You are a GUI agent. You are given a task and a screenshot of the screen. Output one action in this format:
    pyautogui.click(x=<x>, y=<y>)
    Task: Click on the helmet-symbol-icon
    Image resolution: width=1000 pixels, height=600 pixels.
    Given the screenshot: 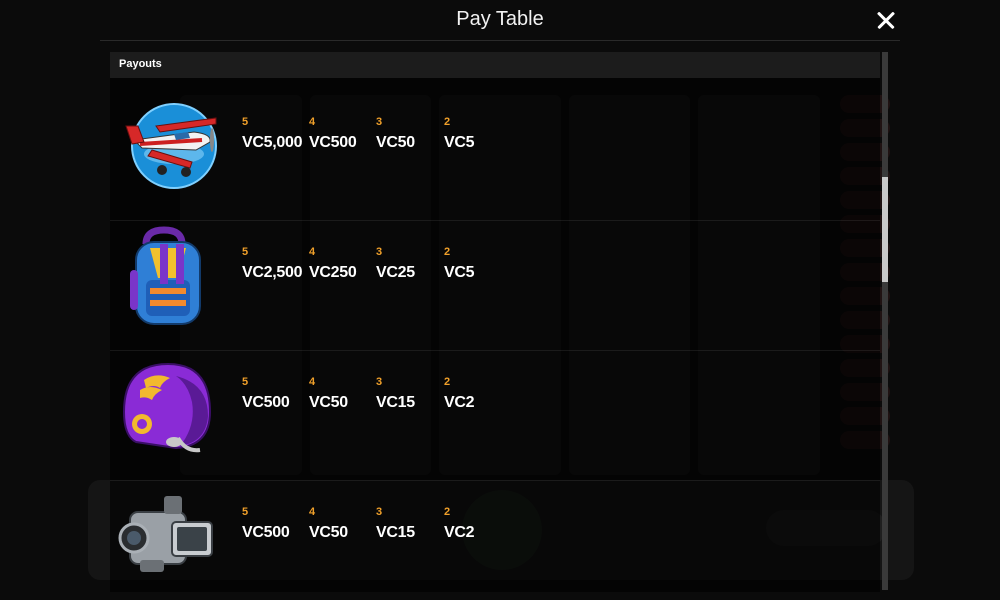 What is the action you would take?
    pyautogui.click(x=168, y=408)
    